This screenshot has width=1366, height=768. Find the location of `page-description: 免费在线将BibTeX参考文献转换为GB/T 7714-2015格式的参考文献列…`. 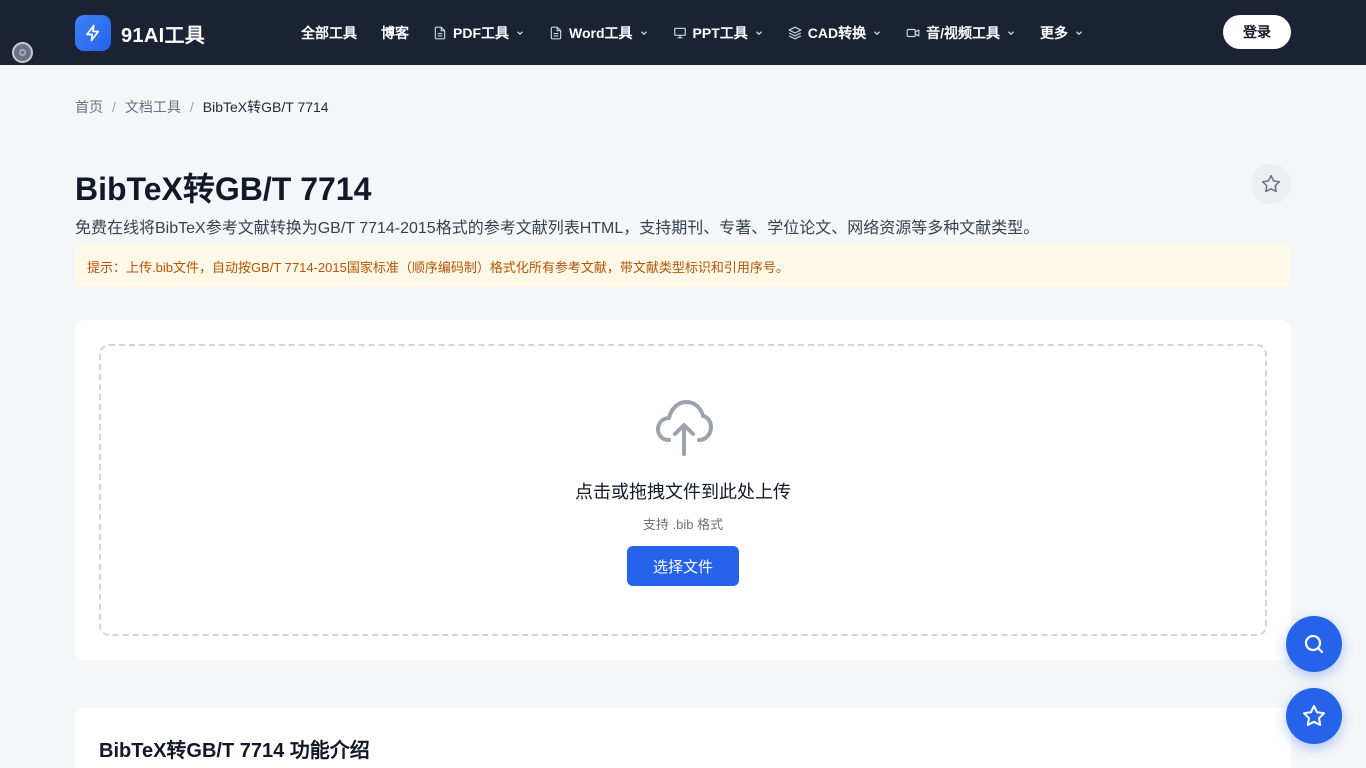

page-description: 免费在线将BibTeX参考文献转换为GB/T 7714-2015格式的参考文献列… is located at coordinates (557, 228).